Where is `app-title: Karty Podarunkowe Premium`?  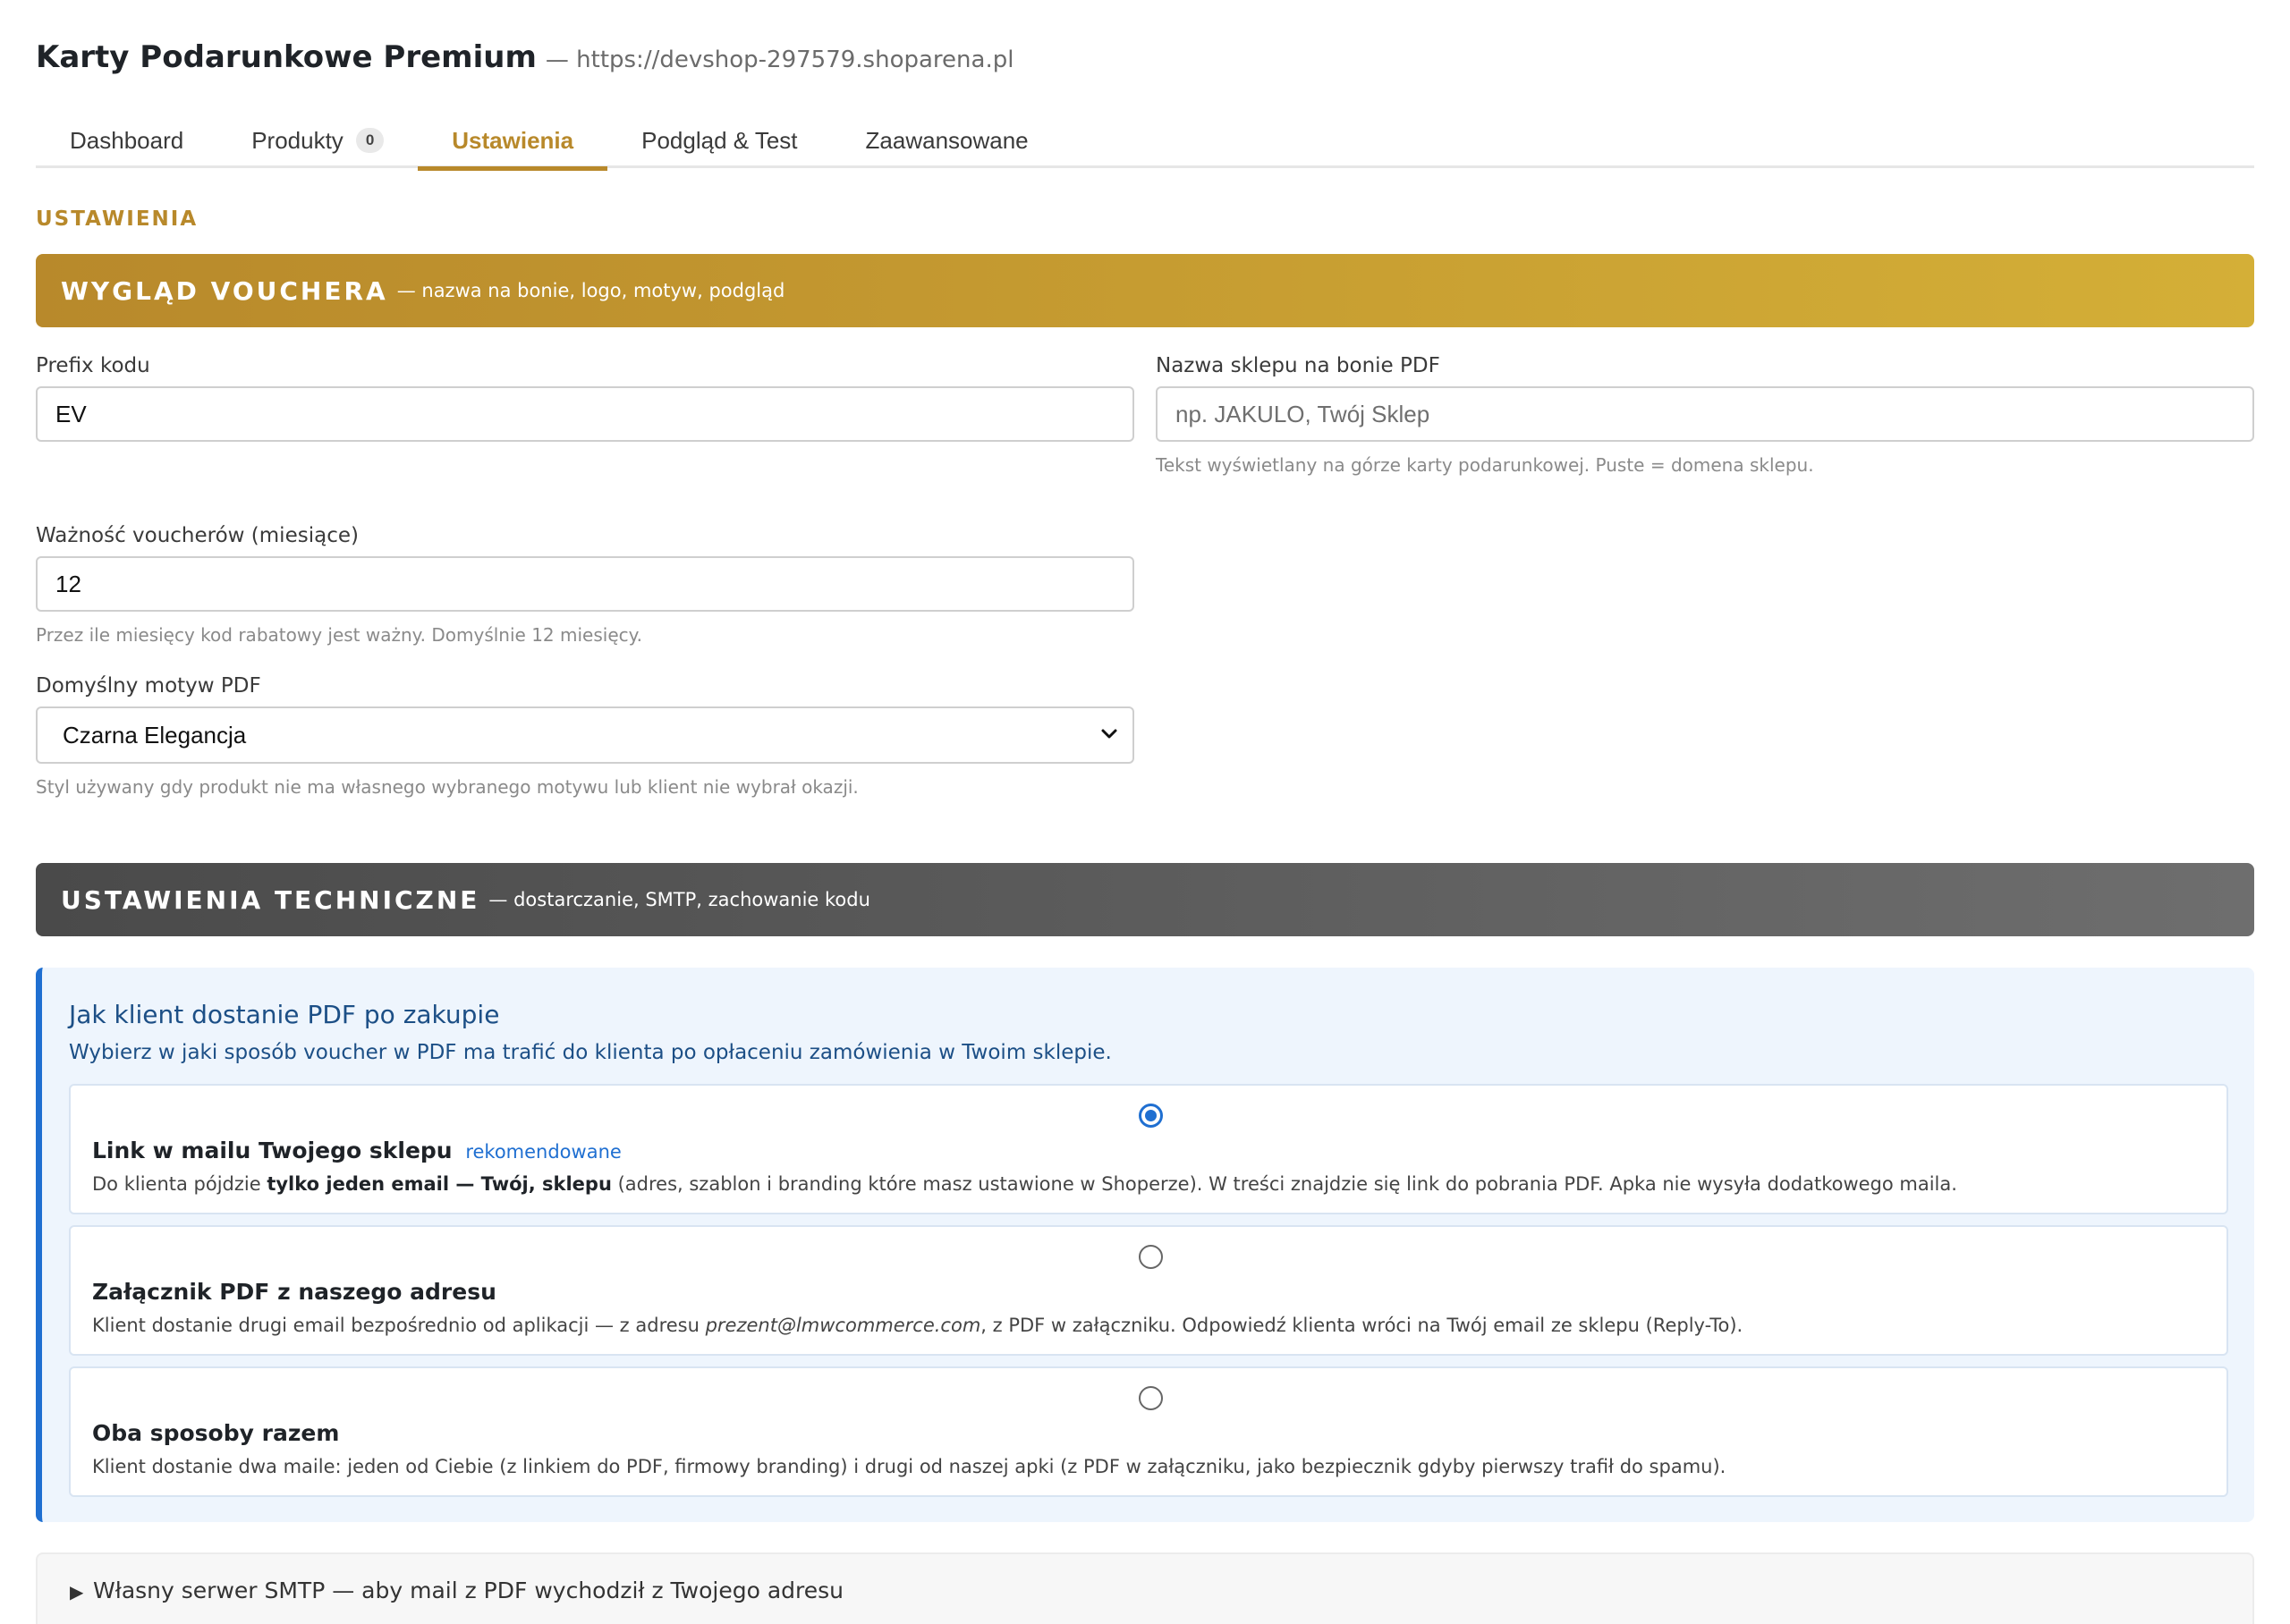 app-title: Karty Podarunkowe Premium is located at coordinates (286, 57).